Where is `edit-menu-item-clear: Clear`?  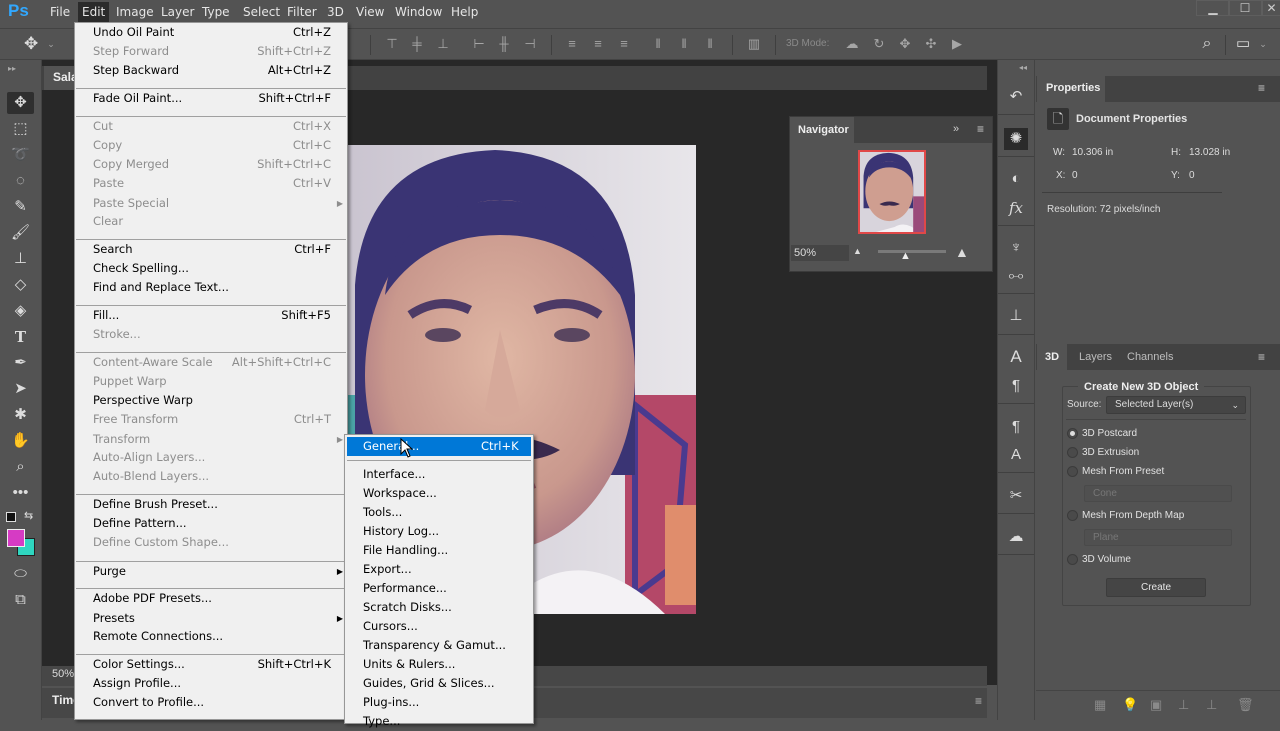 edit-menu-item-clear: Clear is located at coordinates (212, 221).